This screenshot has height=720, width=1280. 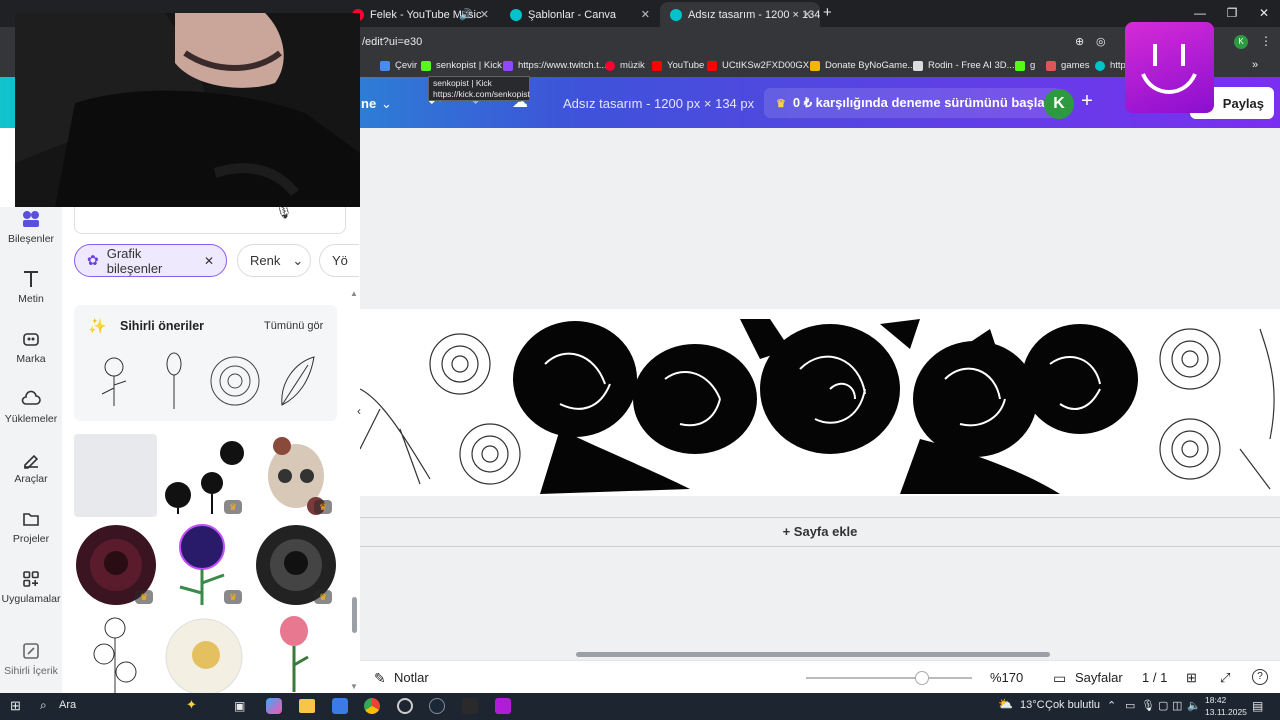 What do you see at coordinates (1006, 677) in the screenshot?
I see `zoom-percent: %170` at bounding box center [1006, 677].